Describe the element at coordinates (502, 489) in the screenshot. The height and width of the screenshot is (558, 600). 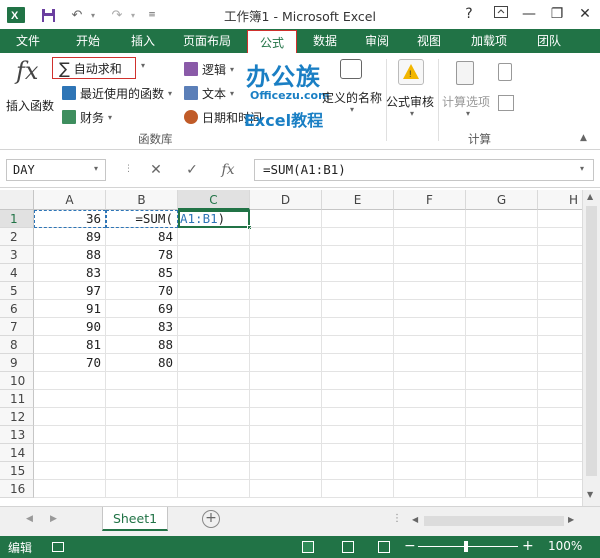
I see `cell-g16` at that location.